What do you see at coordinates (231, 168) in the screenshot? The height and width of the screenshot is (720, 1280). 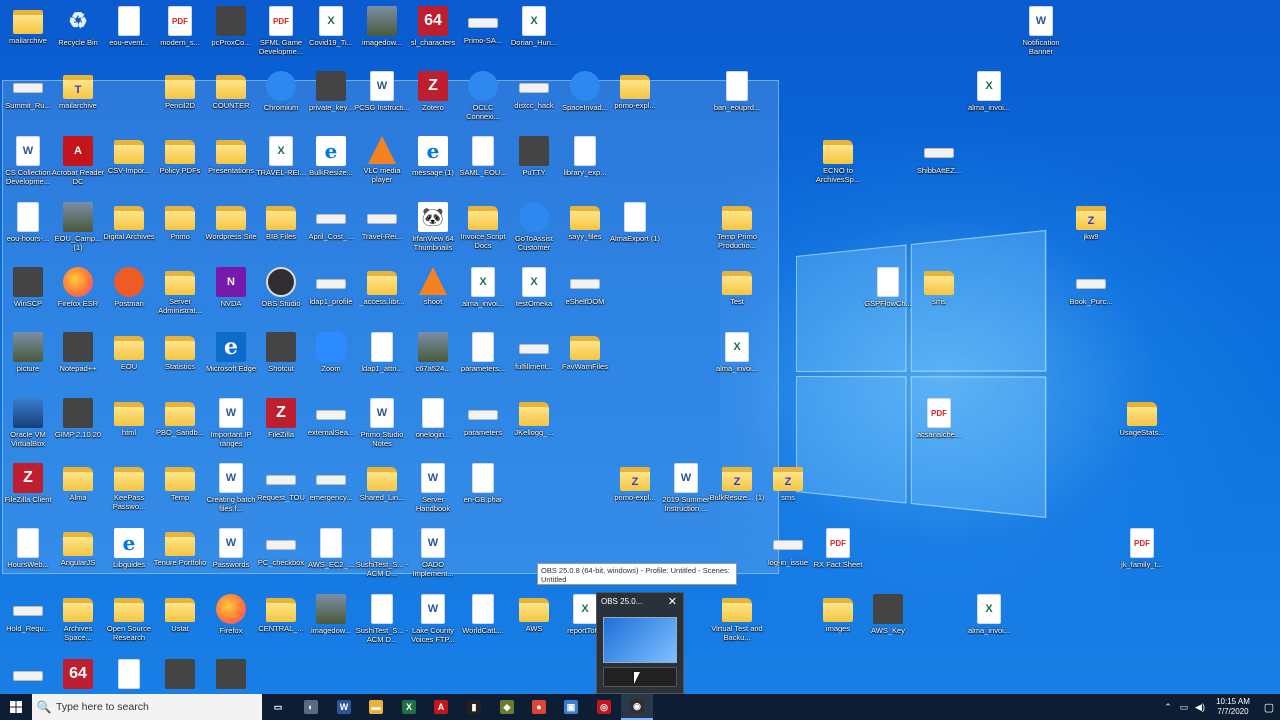 I see `desktop-icon: Presentations` at bounding box center [231, 168].